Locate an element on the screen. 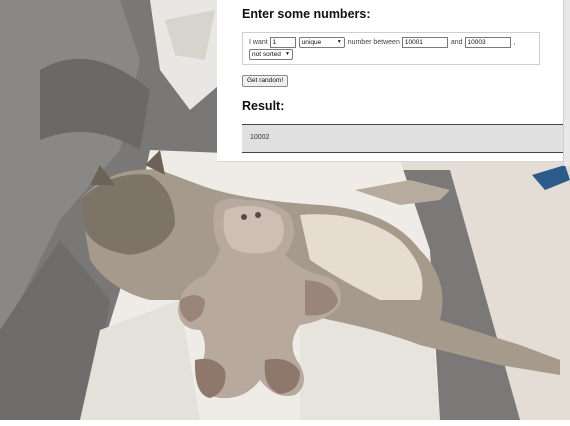 The image size is (570, 426). window-scrollbar-edge is located at coordinates (566, 83).